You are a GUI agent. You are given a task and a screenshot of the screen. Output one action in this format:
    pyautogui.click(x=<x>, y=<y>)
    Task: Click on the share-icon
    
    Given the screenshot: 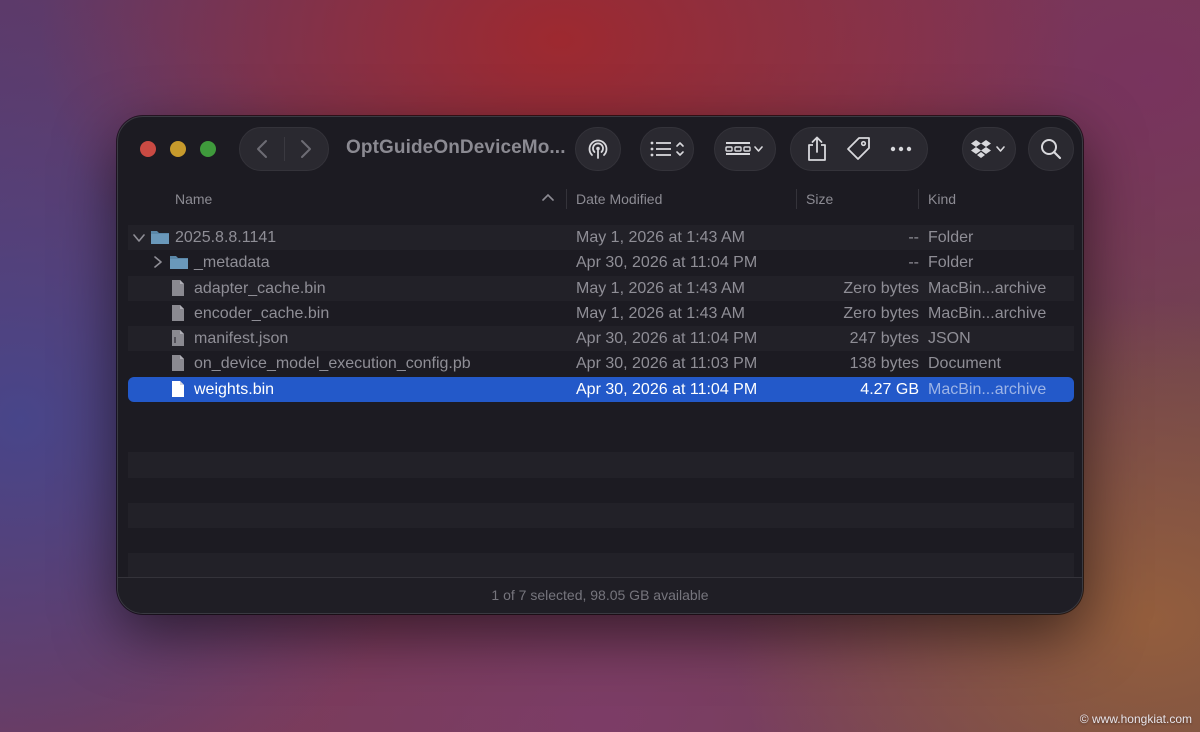 What is the action you would take?
    pyautogui.click(x=817, y=148)
    